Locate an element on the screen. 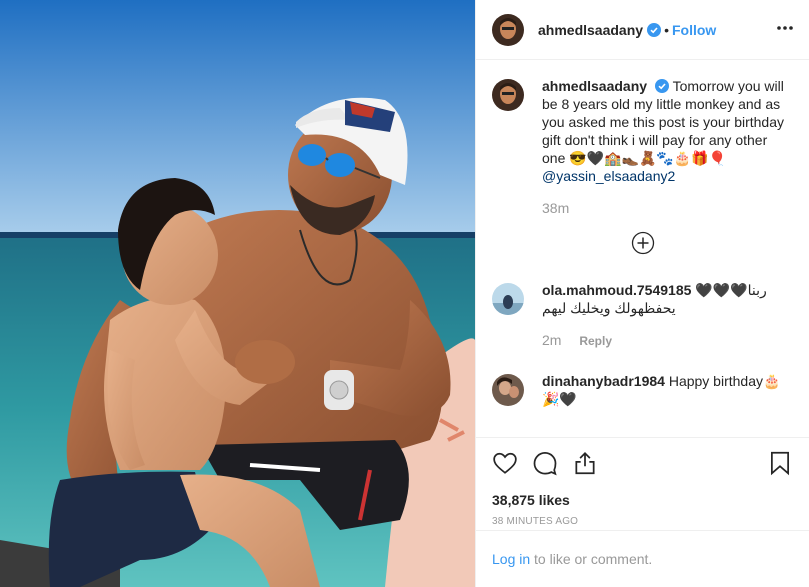 The height and width of the screenshot is (587, 809). more-options-icon is located at coordinates (785, 28).